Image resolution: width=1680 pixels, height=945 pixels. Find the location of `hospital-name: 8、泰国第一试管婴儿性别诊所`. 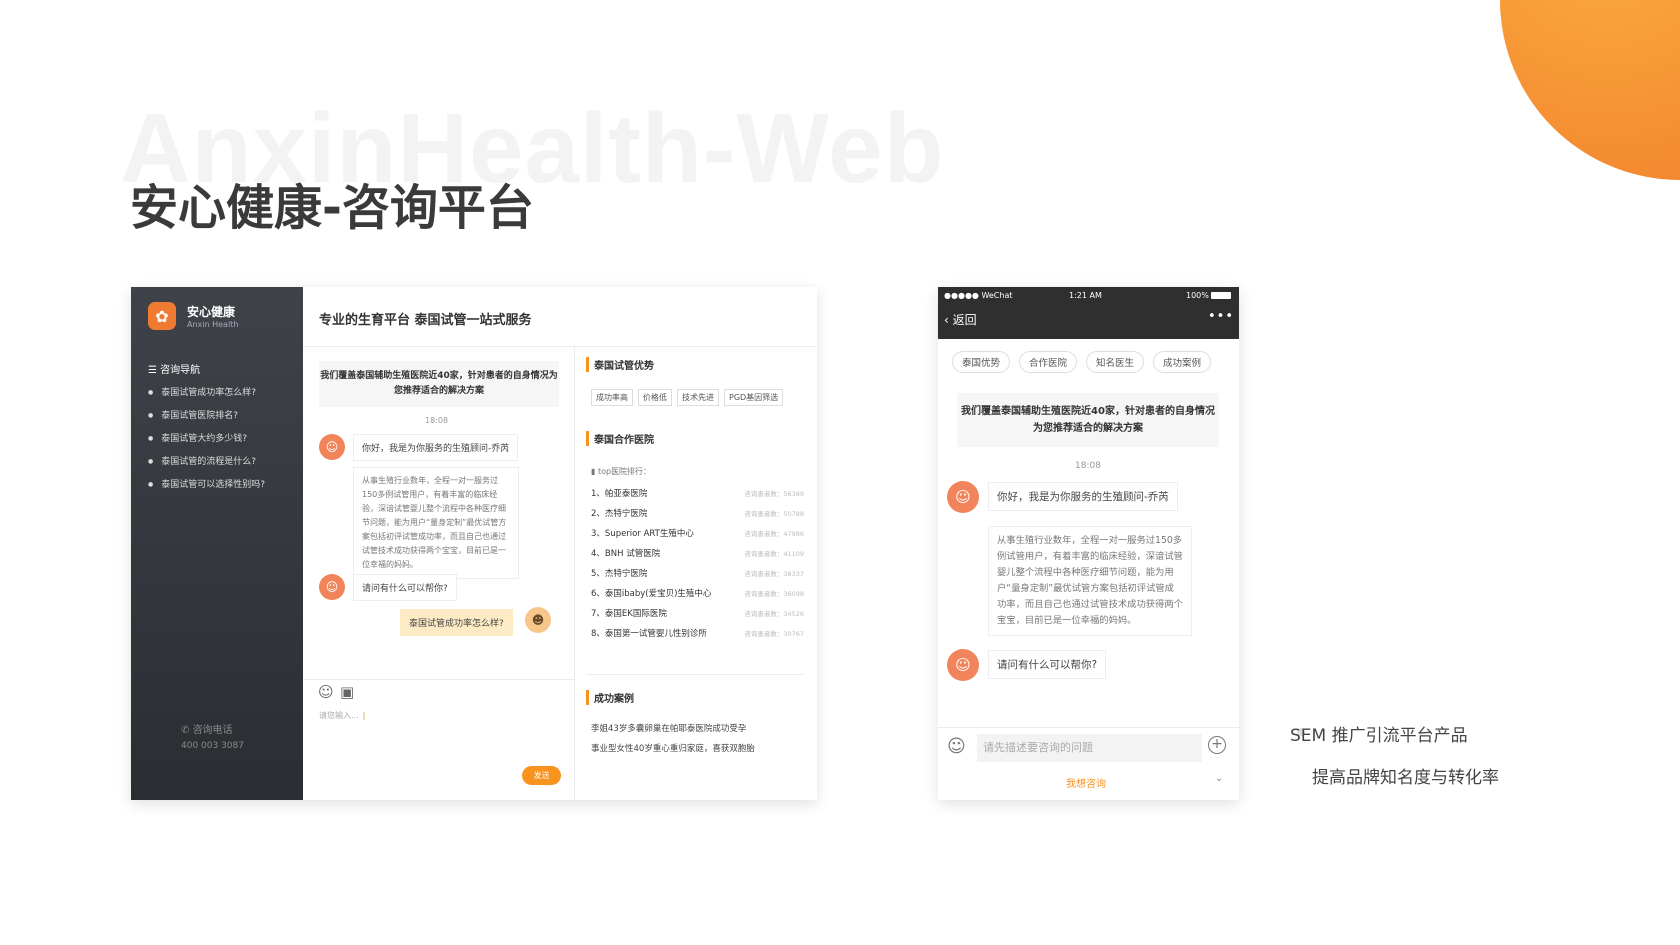

hospital-name: 8、泰国第一试管婴儿性别诊所 is located at coordinates (649, 634).